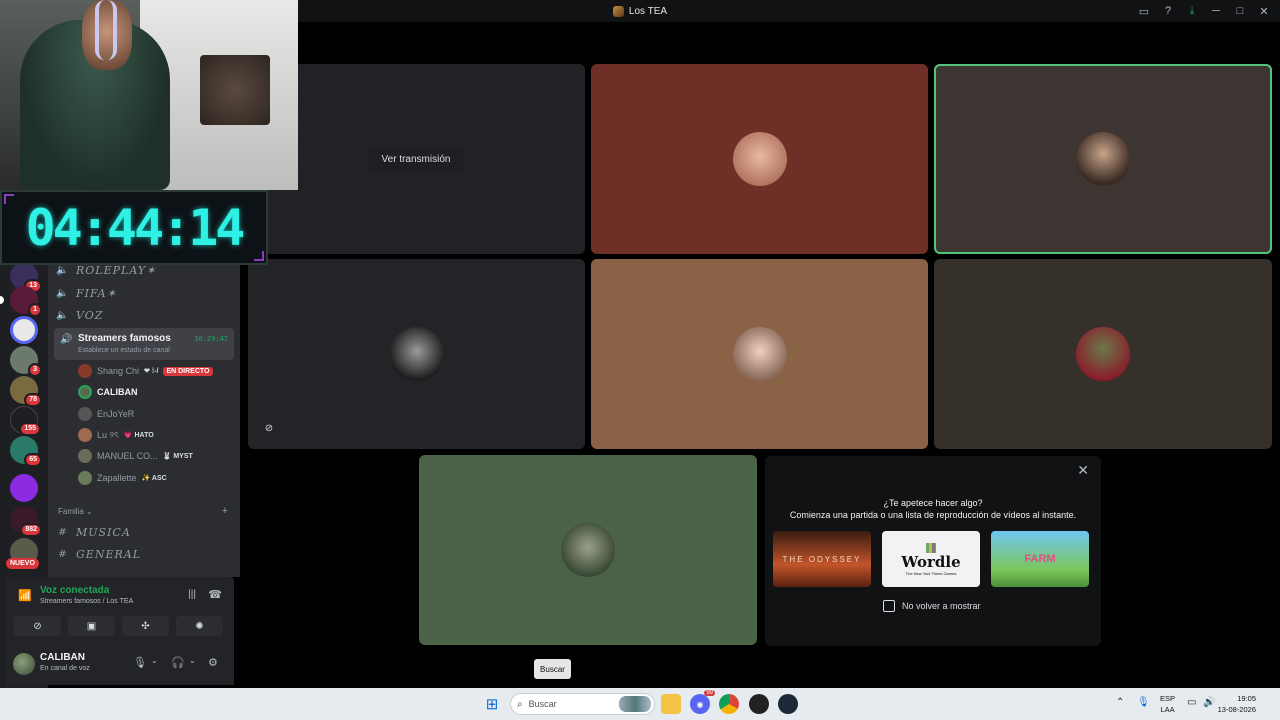 This screenshot has height=720, width=1280. What do you see at coordinates (225, 511) in the screenshot?
I see `add-channel-icon: +` at bounding box center [225, 511].